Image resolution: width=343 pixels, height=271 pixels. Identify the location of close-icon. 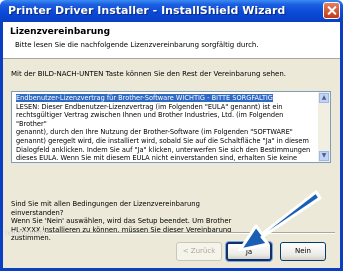
(331, 10).